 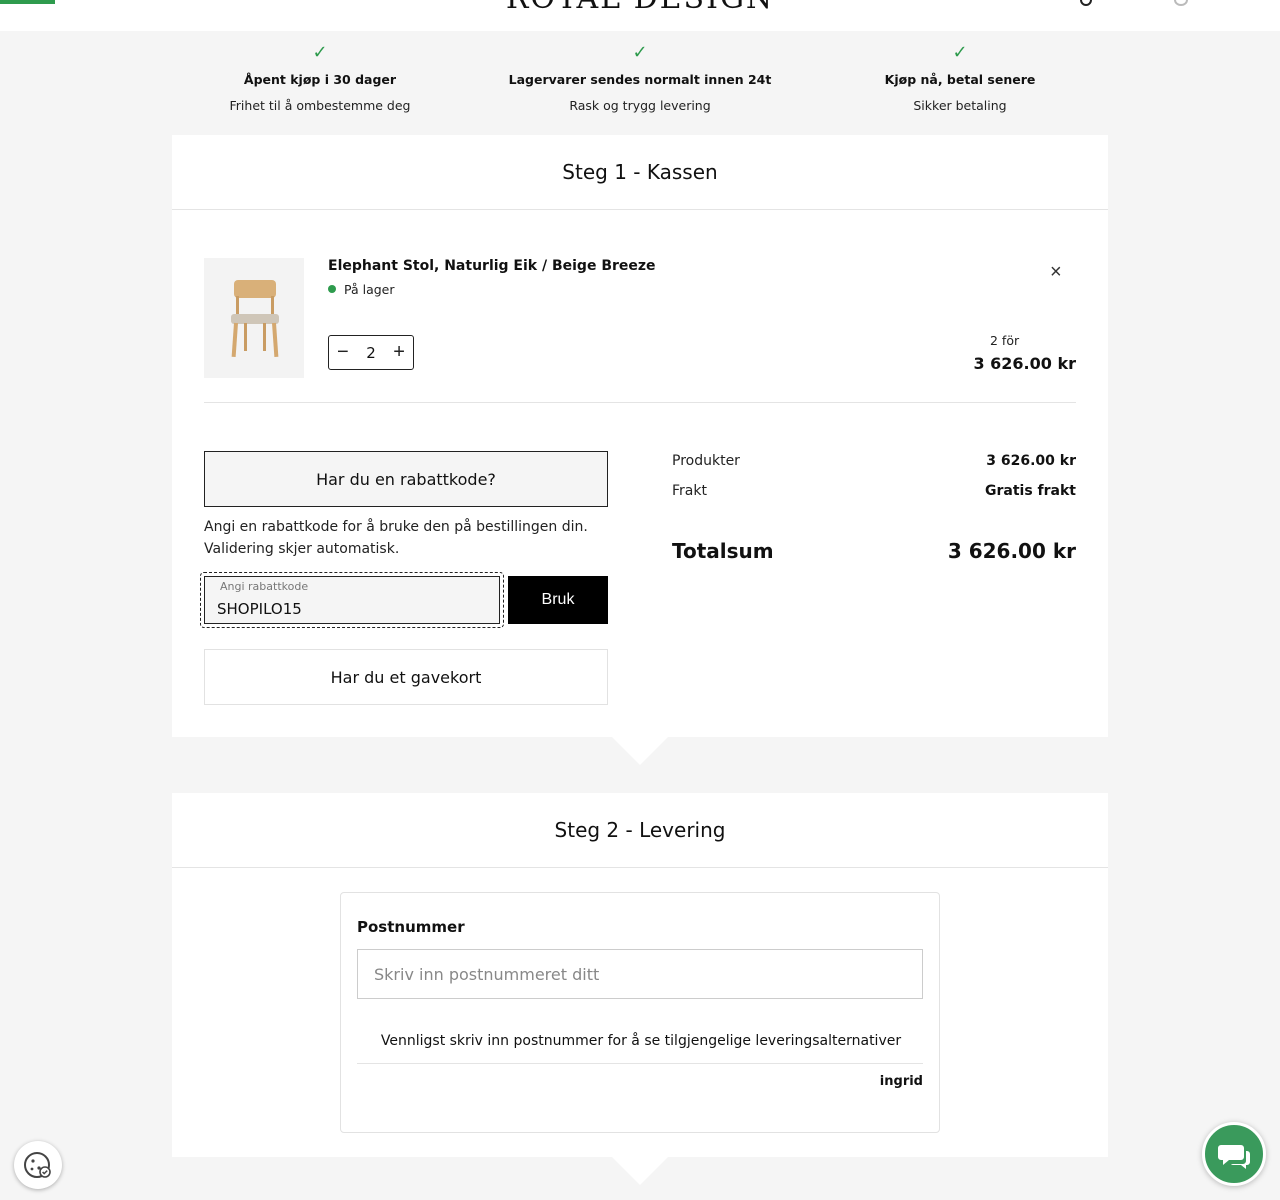 I want to click on decrease-quantity-button: −, so click(x=343, y=352).